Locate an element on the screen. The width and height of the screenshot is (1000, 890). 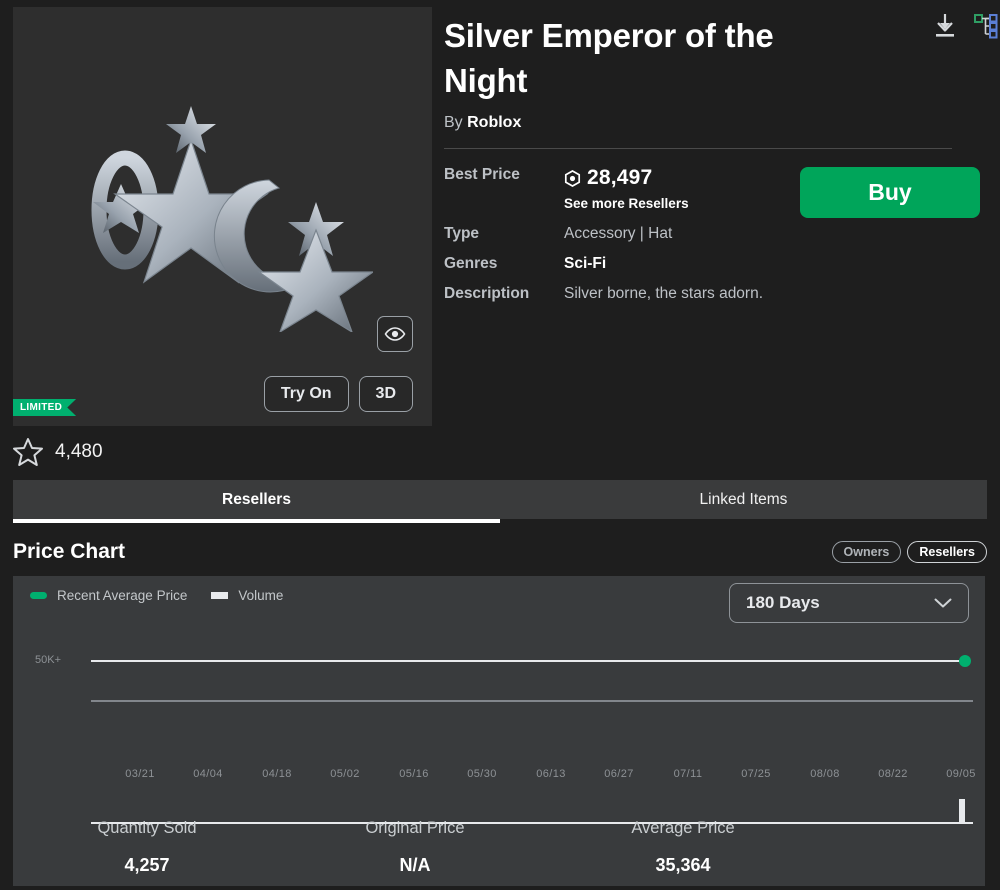
x-tick-10: 08/08 is located at coordinates (825, 774).